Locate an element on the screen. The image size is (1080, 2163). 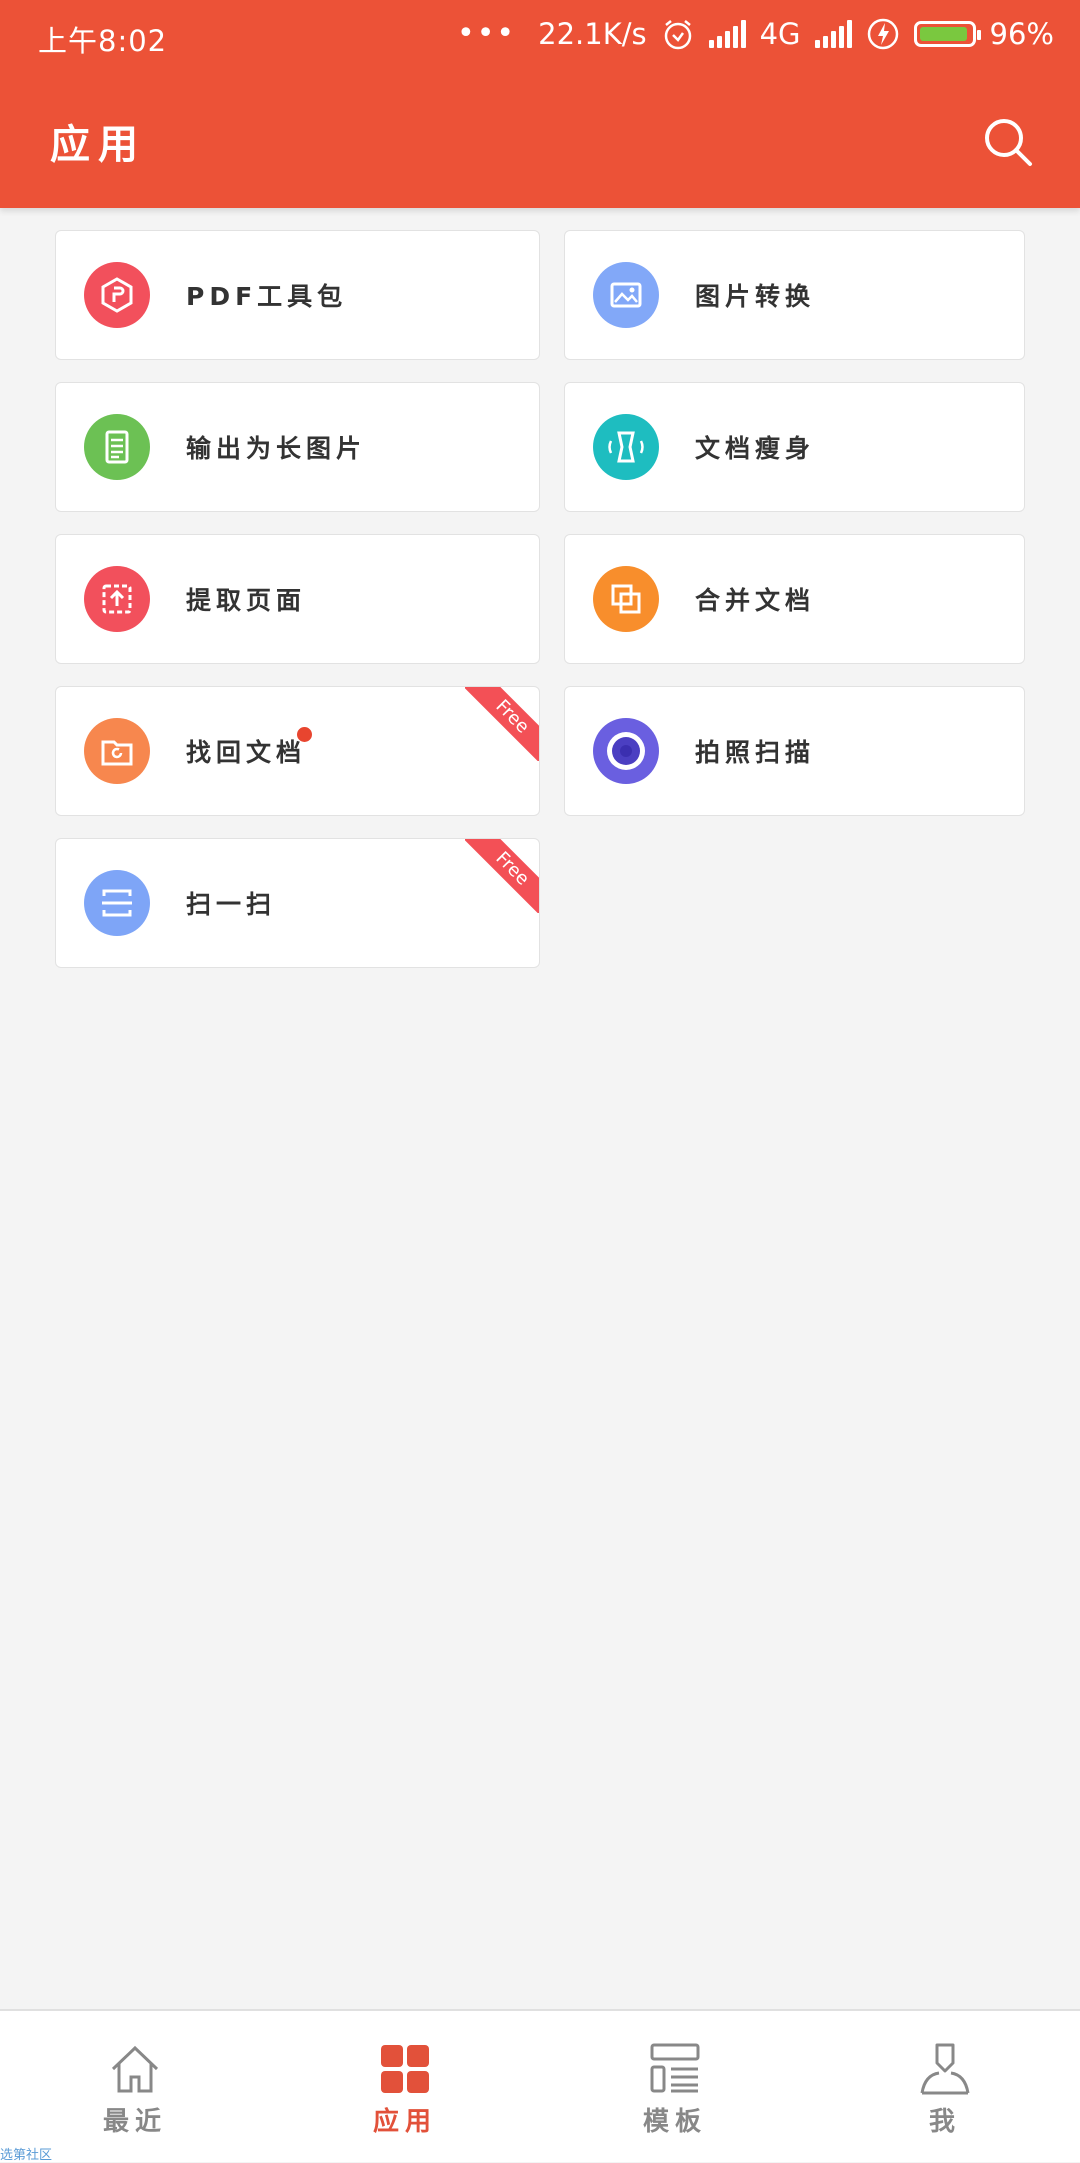
image-convert-icon is located at coordinates (626, 295).